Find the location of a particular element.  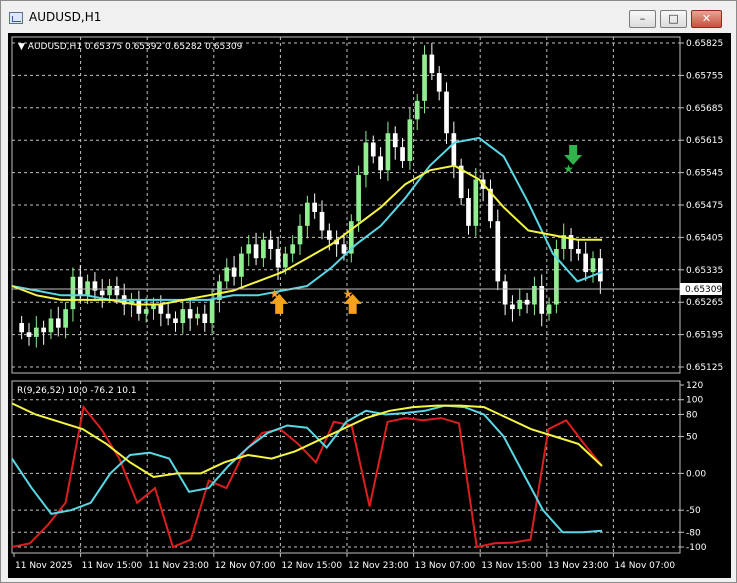

maximize-icon: □ is located at coordinates (673, 18).